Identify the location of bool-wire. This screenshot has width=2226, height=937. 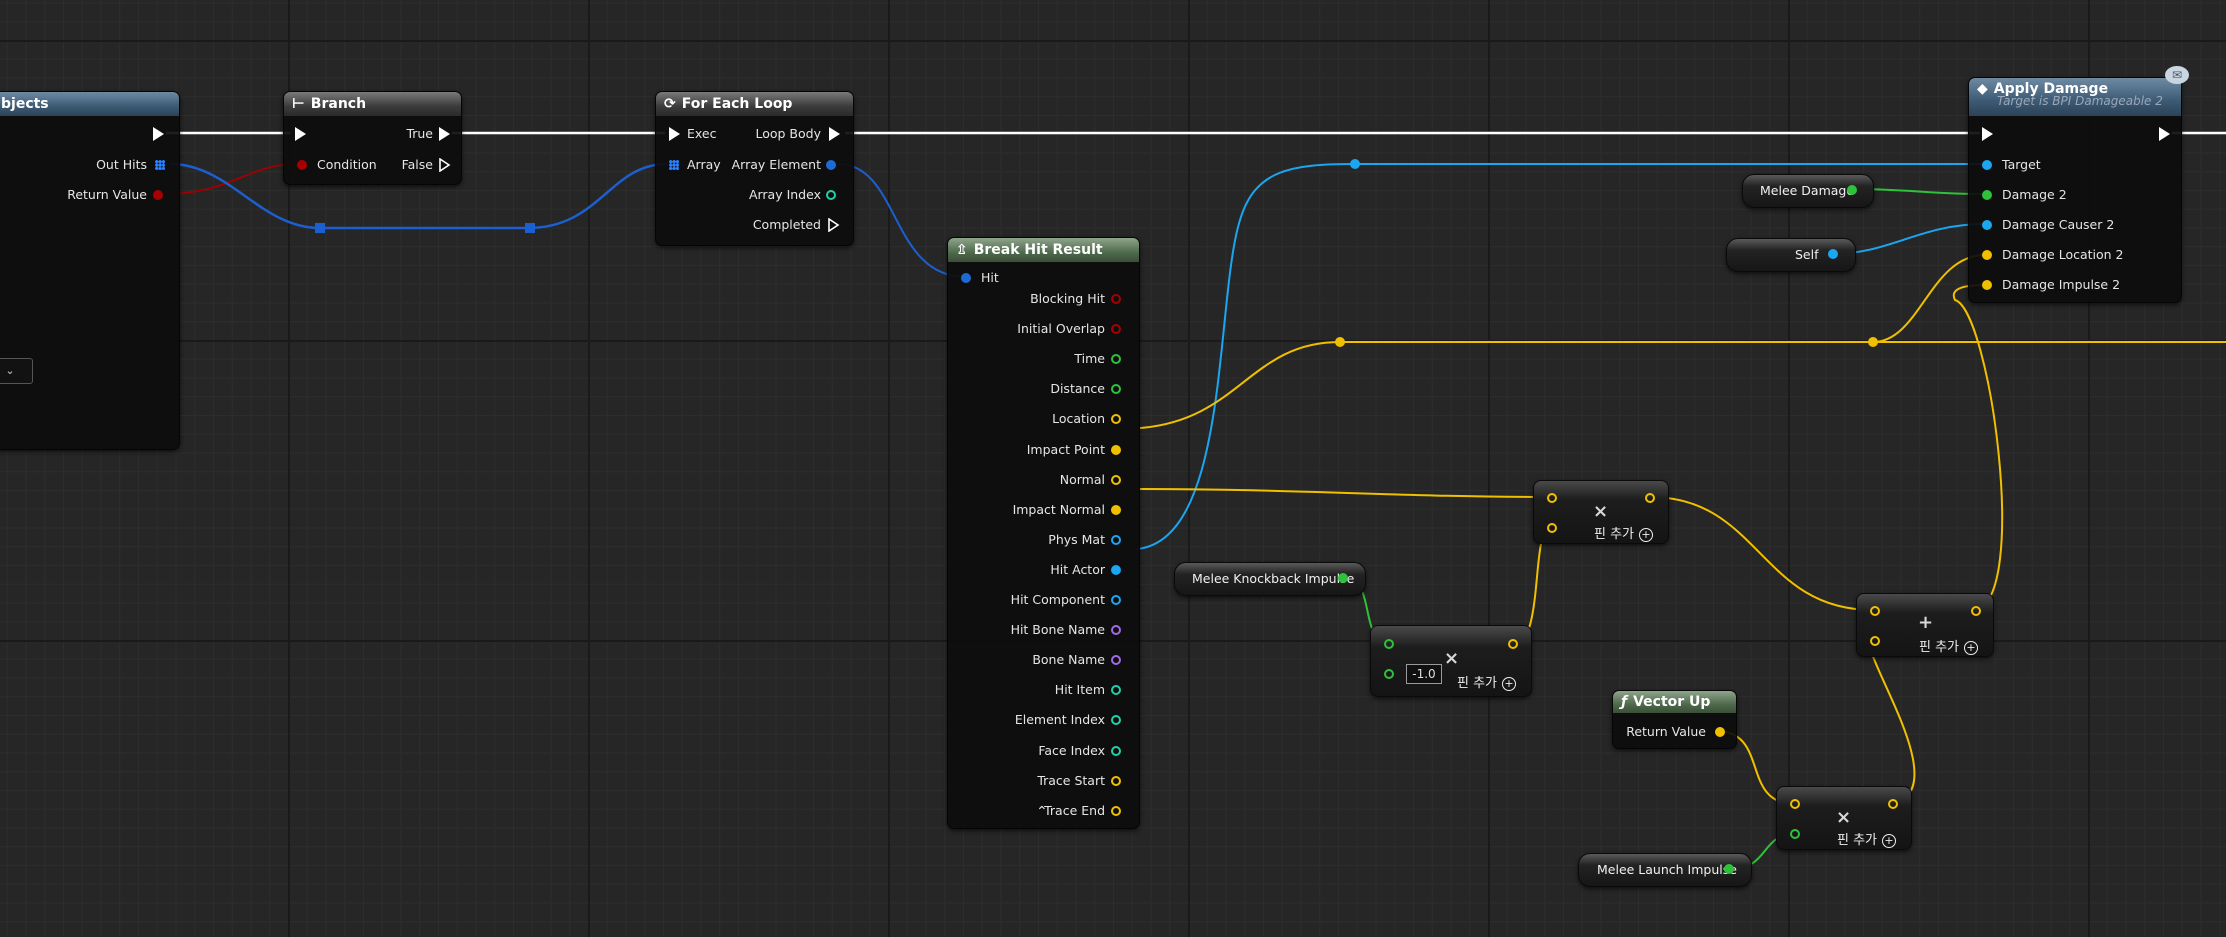
(229, 179).